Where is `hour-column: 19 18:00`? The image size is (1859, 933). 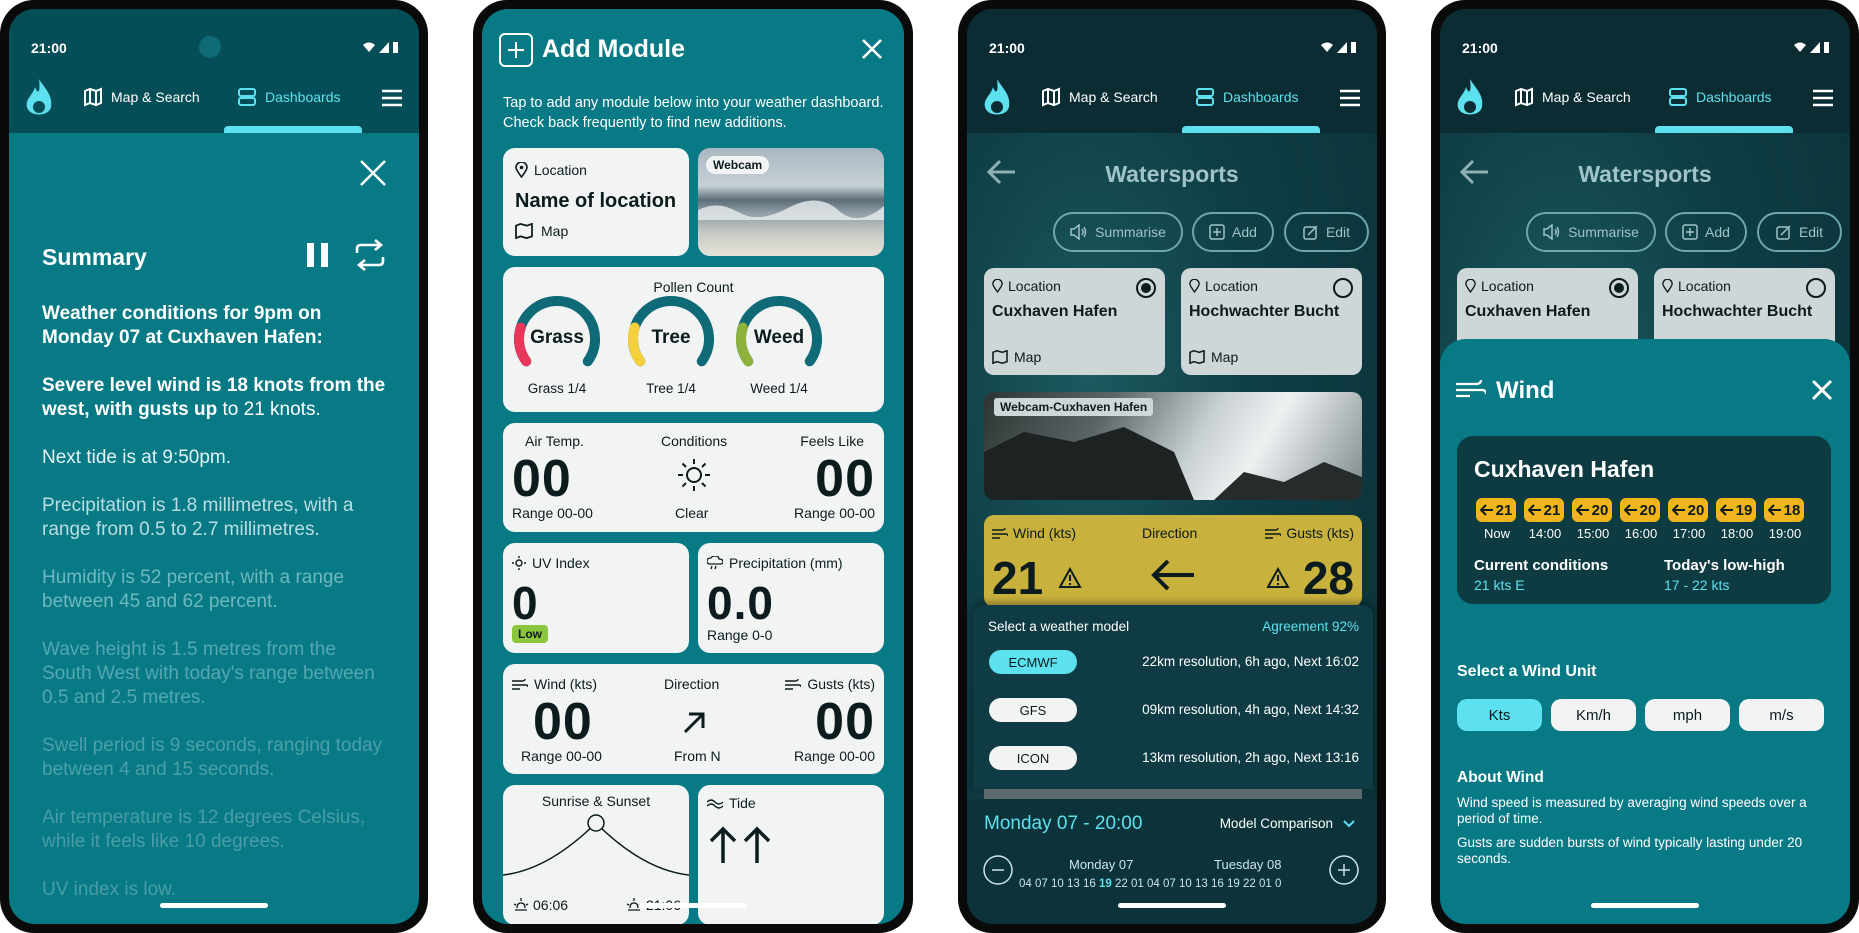
hour-column: 19 18:00 is located at coordinates (1737, 519).